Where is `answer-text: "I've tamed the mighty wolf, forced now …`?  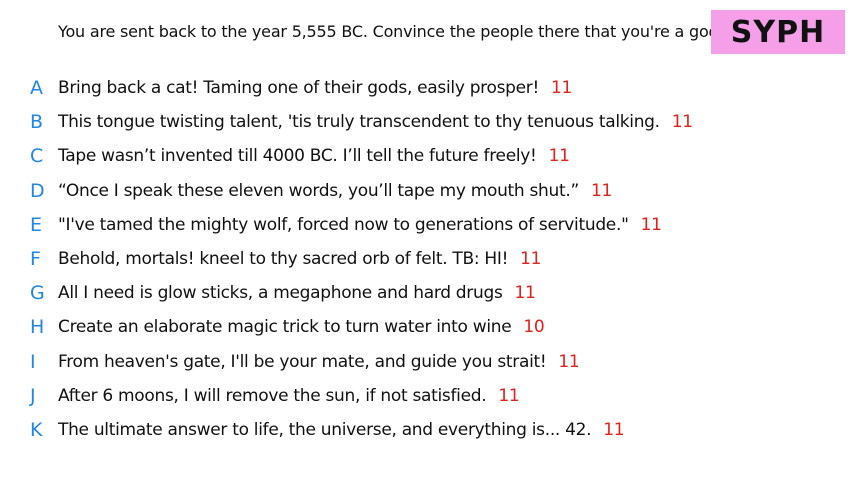
answer-text: "I've tamed the mighty wolf, forced now … is located at coordinates (343, 224).